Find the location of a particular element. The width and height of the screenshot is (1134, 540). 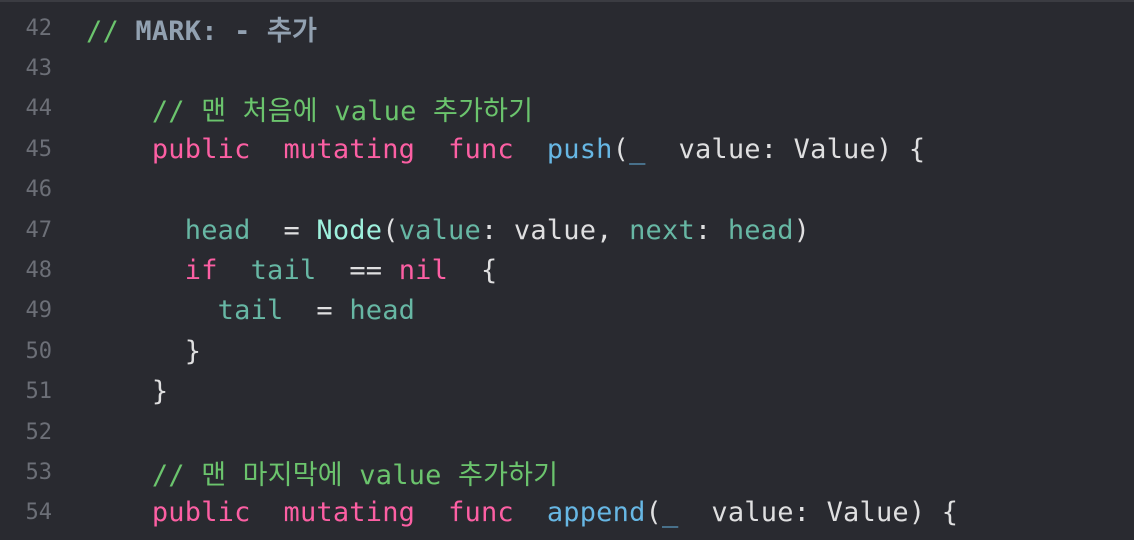

line-number: 43 is located at coordinates (39, 68).